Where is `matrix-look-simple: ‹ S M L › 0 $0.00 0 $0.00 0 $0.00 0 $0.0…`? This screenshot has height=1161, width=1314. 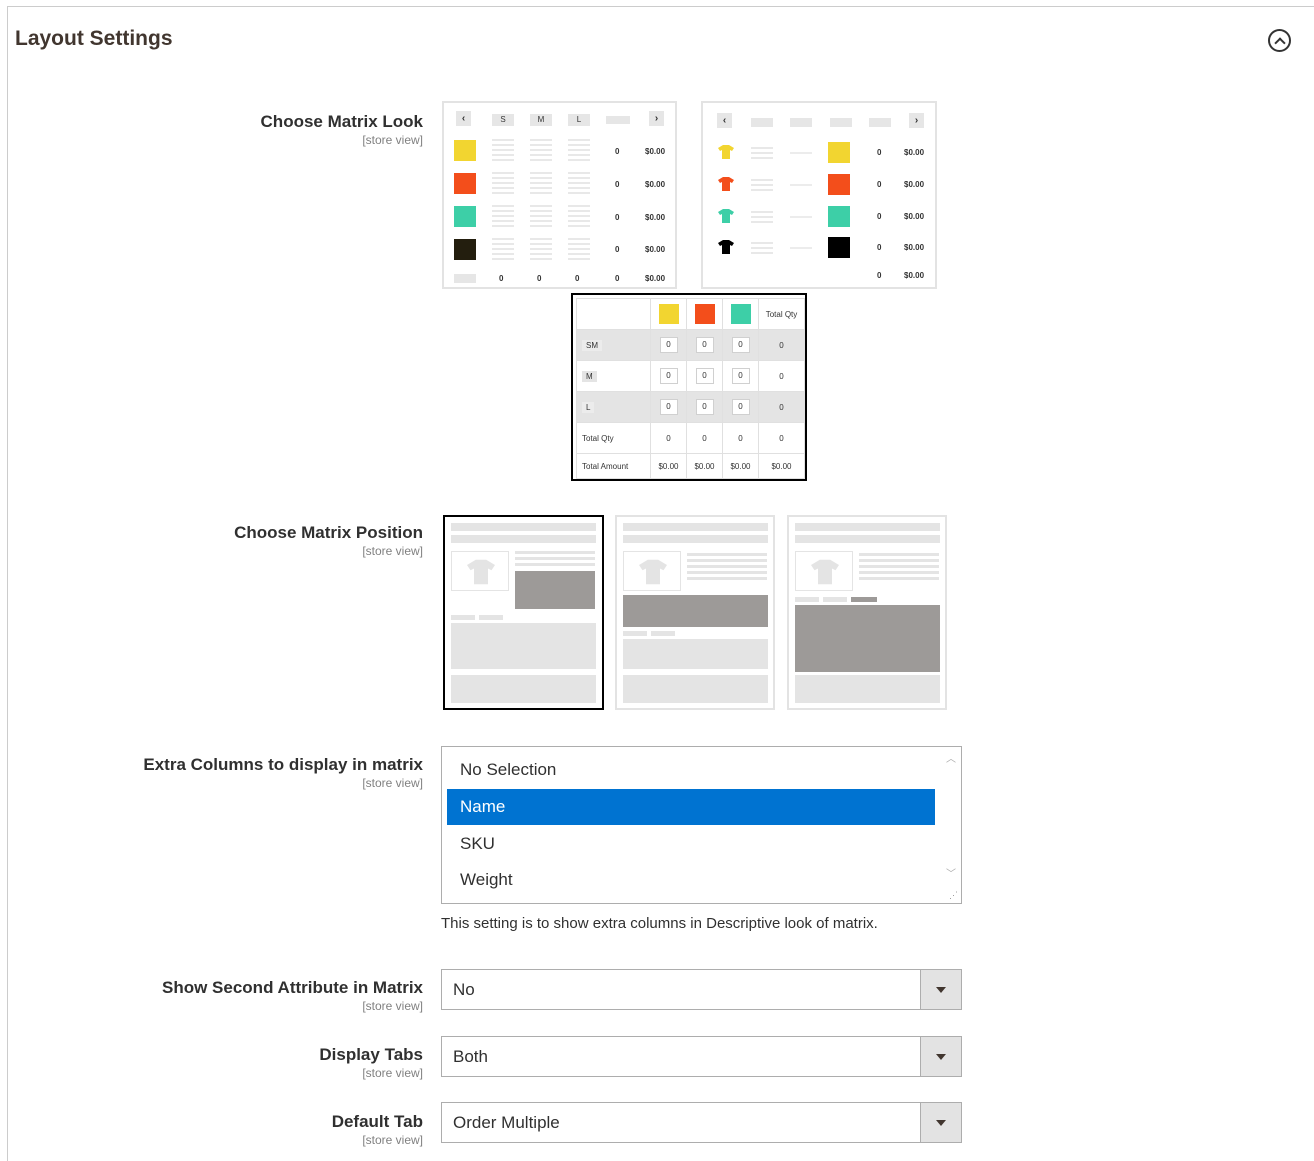 matrix-look-simple: ‹ S M L › 0 $0.00 0 $0.00 0 $0.00 0 $0.0… is located at coordinates (559, 195).